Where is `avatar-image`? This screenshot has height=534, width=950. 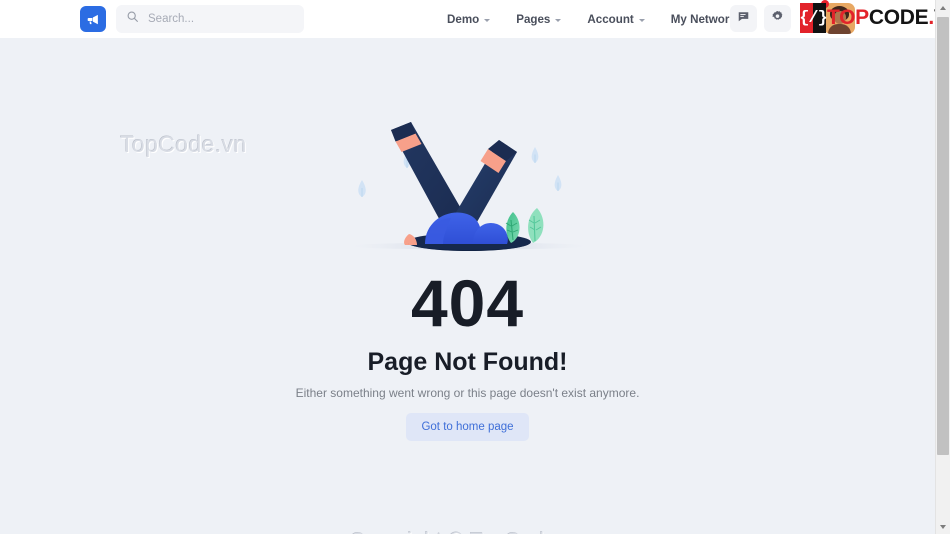 avatar-image is located at coordinates (839, 18).